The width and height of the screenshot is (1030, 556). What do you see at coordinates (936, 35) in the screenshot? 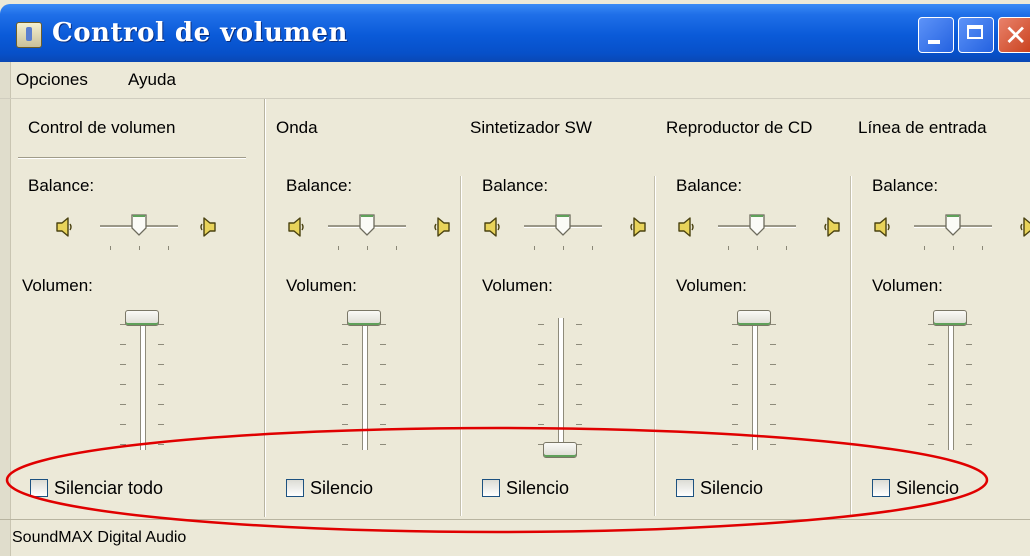
I see `minimize-button` at bounding box center [936, 35].